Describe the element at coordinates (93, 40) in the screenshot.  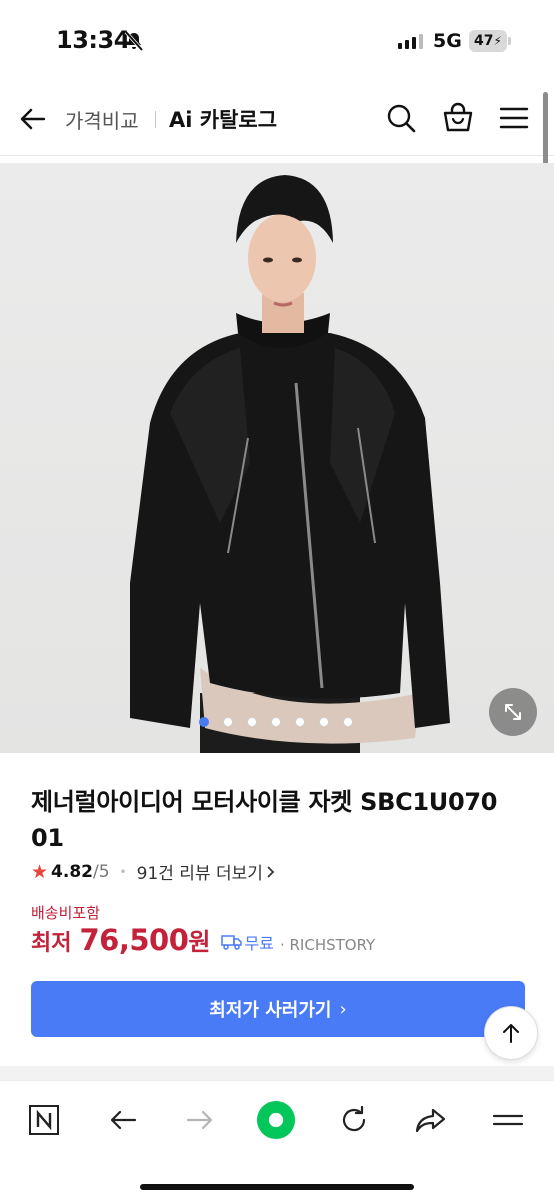
I see `status-time: 13:34` at that location.